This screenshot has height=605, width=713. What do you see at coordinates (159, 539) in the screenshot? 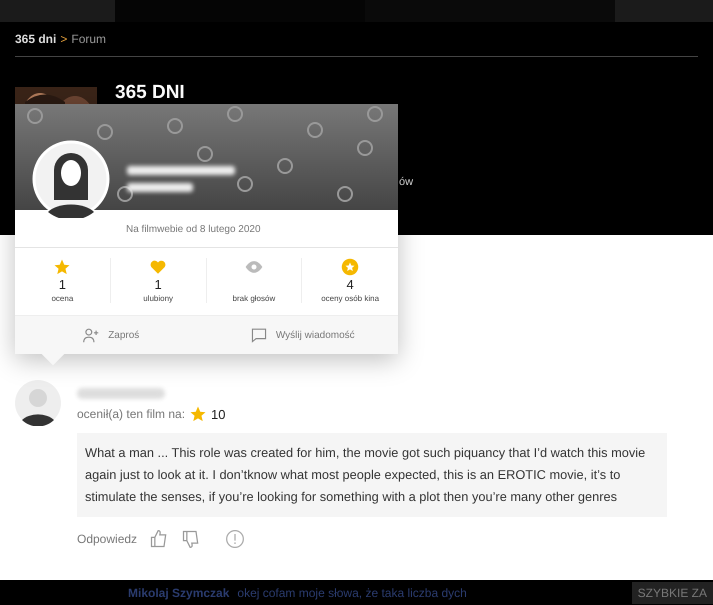
I see `thumbs-up-icon` at bounding box center [159, 539].